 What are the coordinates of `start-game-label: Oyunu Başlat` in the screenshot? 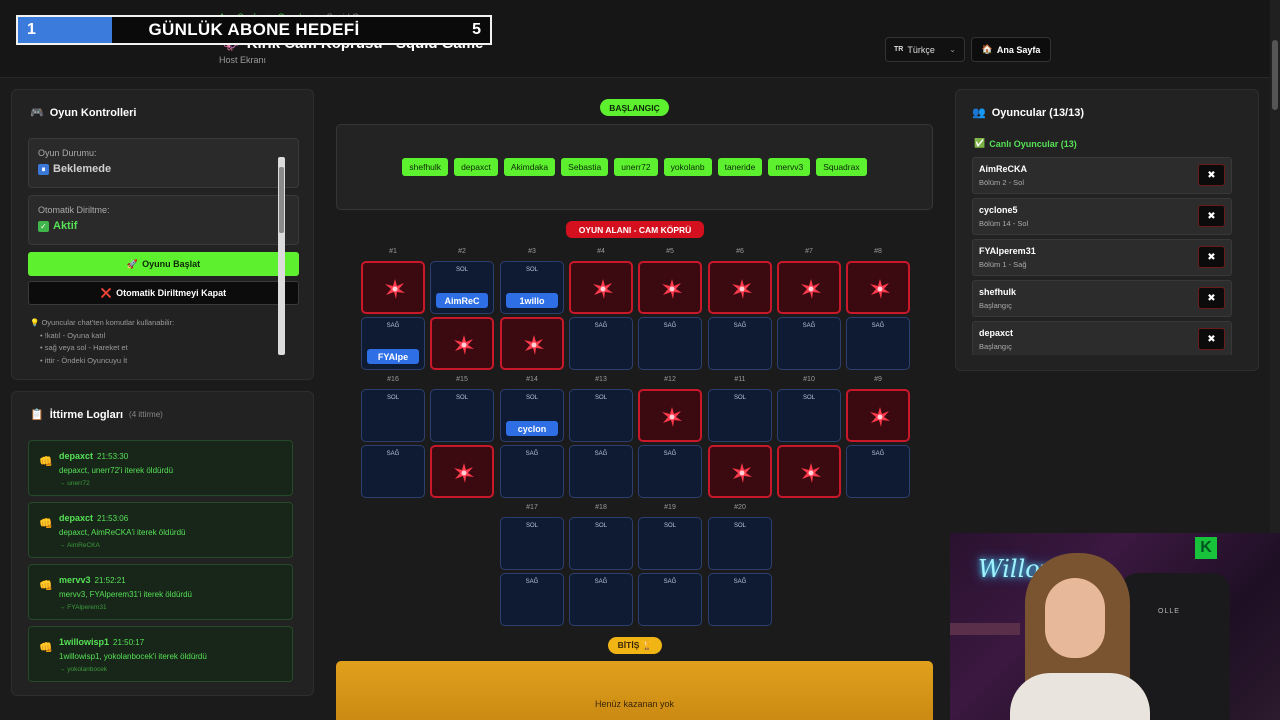 It's located at (171, 264).